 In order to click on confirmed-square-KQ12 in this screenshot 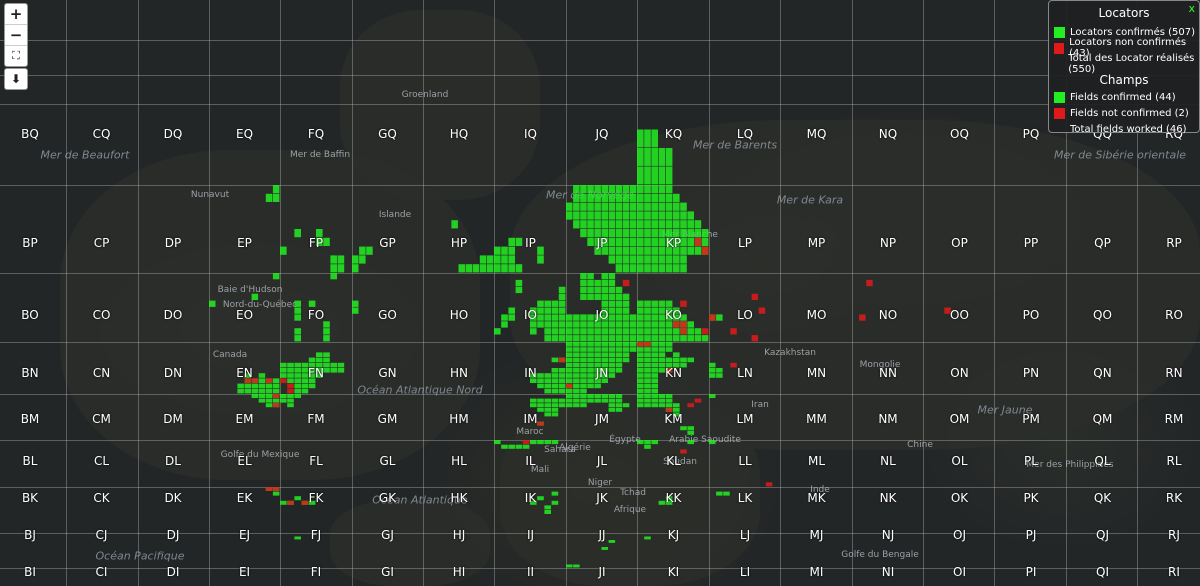, I will do `click(647, 138)`.